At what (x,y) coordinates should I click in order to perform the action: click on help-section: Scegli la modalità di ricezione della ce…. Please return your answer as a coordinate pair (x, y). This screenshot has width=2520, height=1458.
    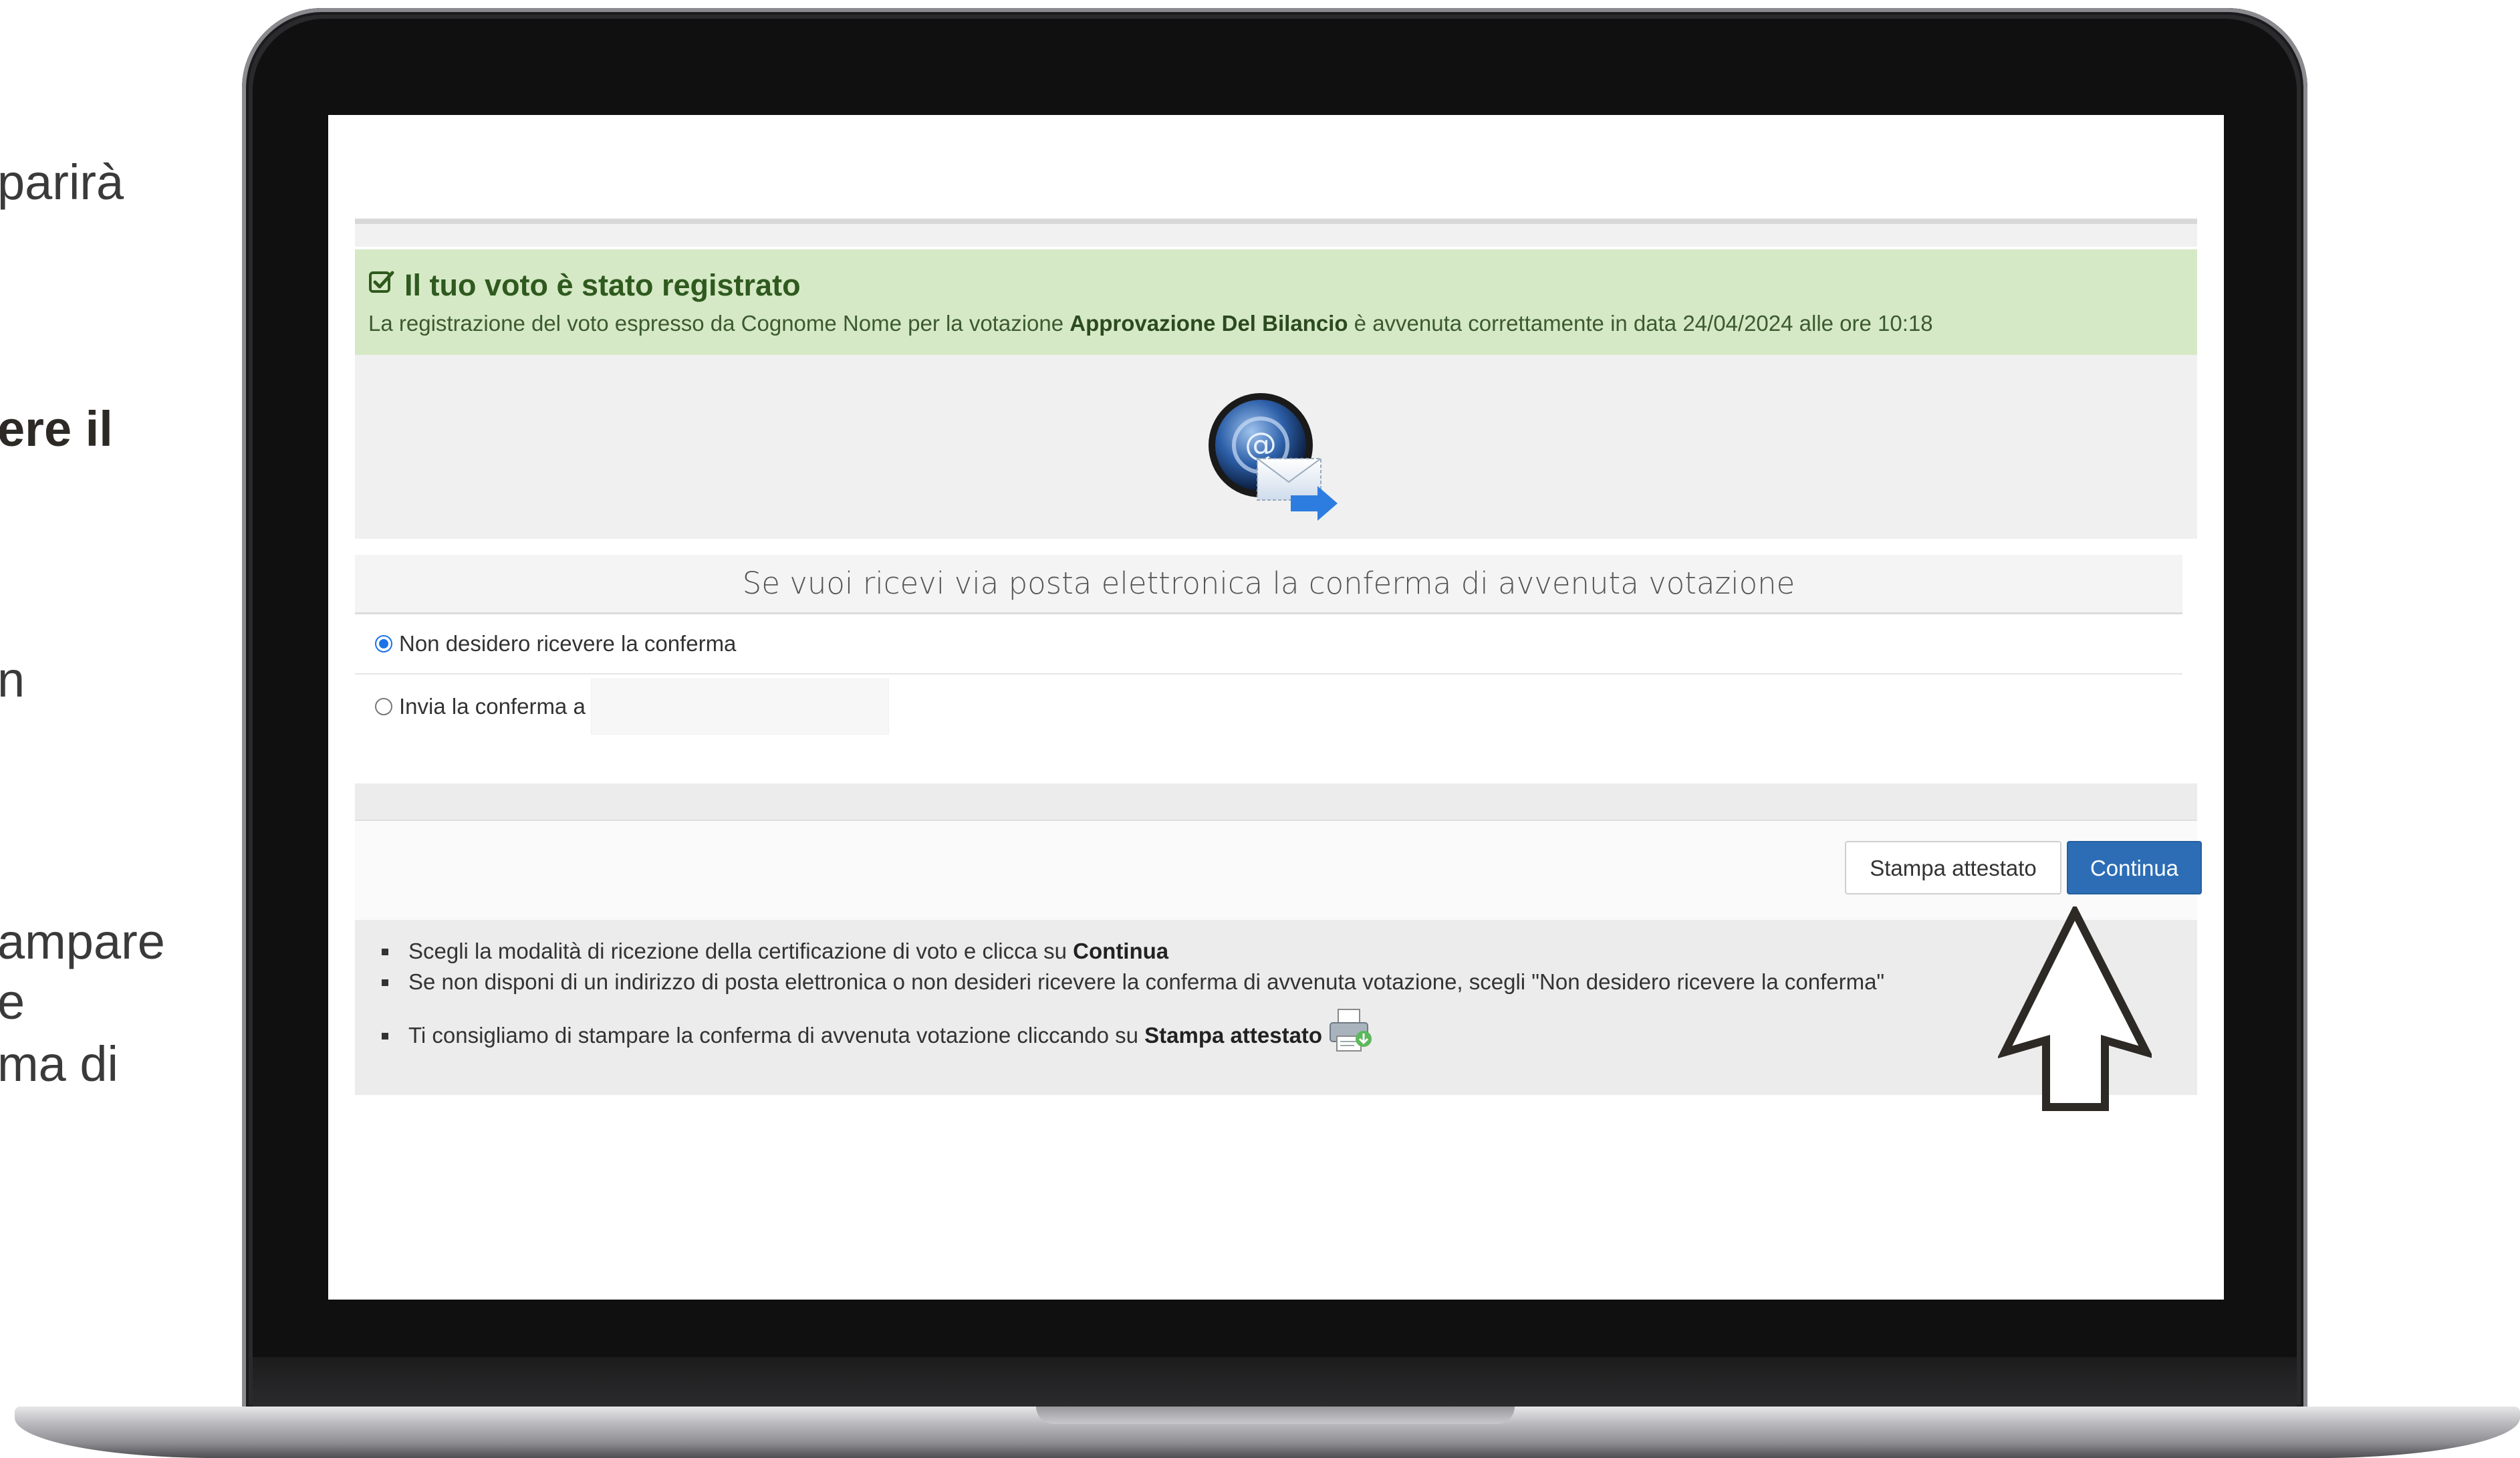
    Looking at the image, I should click on (1276, 1007).